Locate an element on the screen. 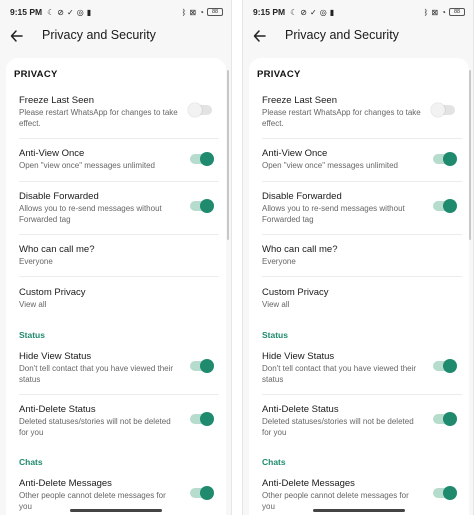 Image resolution: width=474 pixels, height=515 pixels. page-title: Privacy and Security is located at coordinates (342, 35).